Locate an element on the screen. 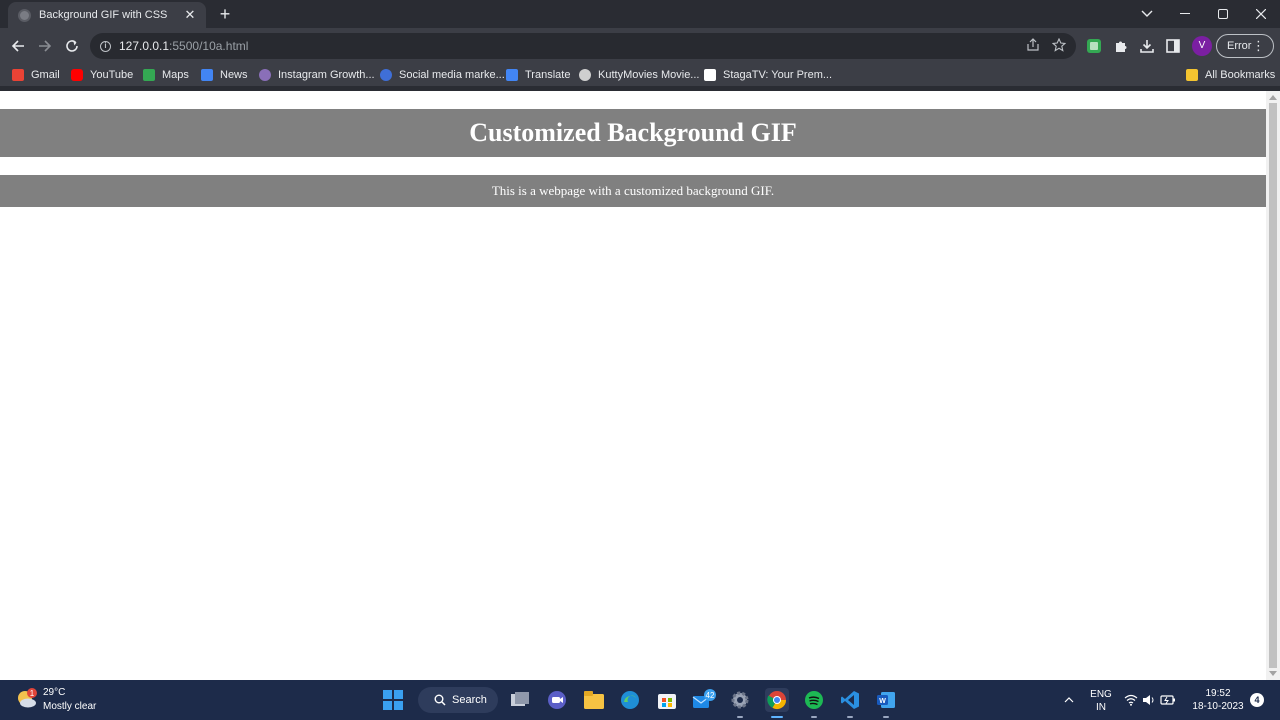 This screenshot has height=720, width=1280. bookmark-maps: Maps is located at coordinates (166, 75).